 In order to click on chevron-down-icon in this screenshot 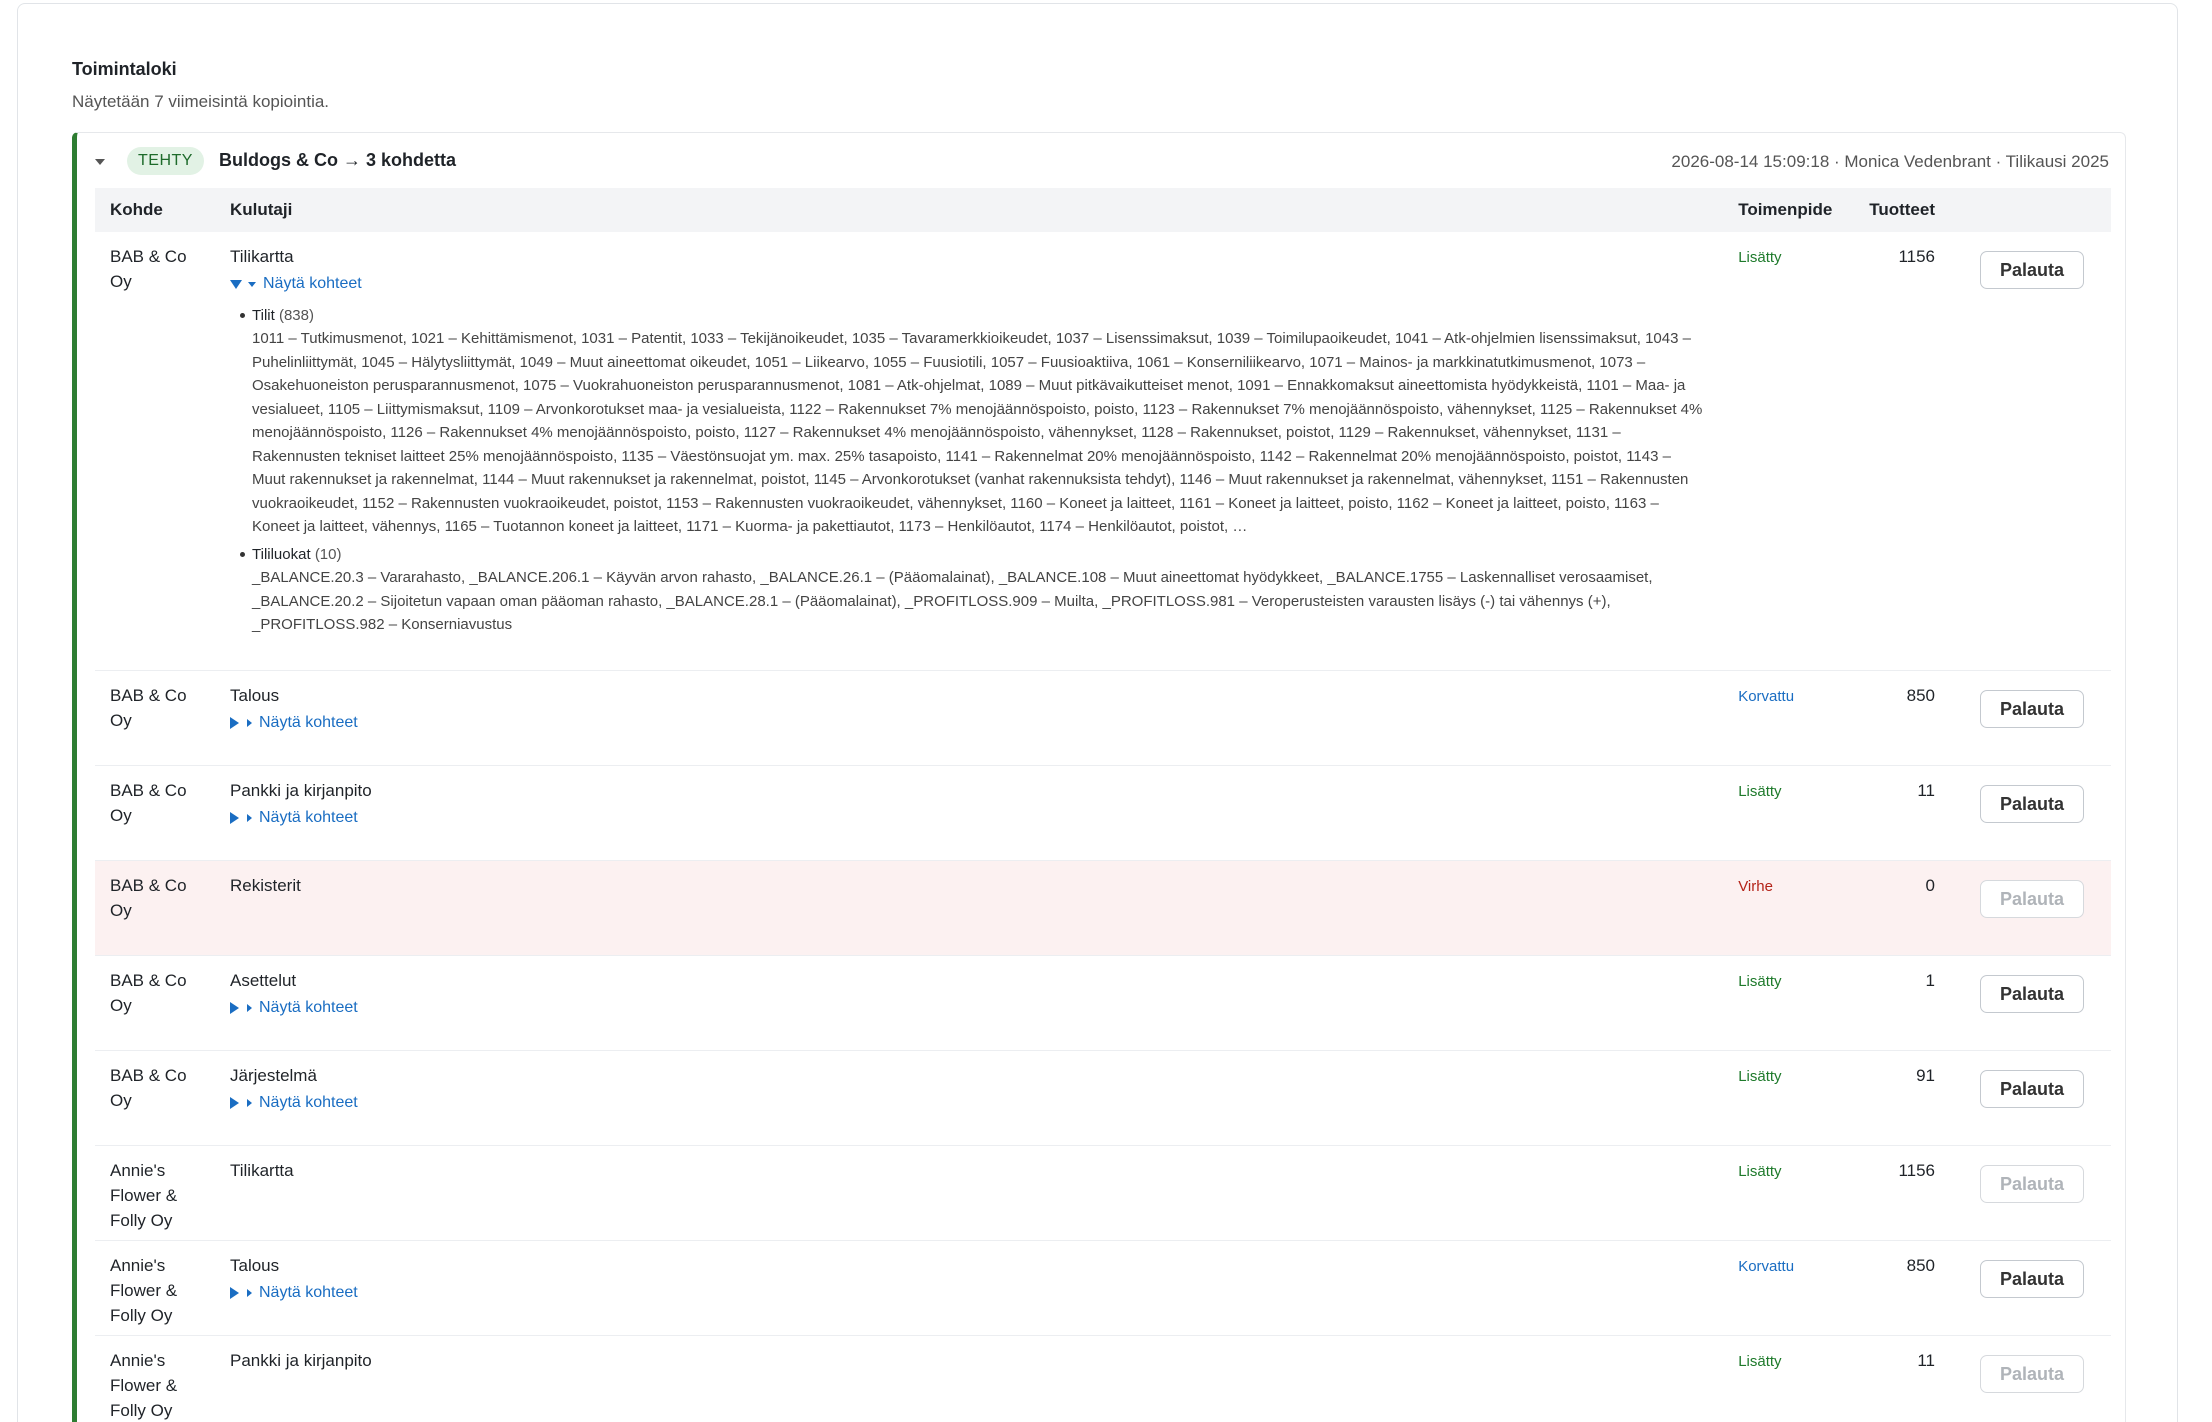, I will do `click(252, 284)`.